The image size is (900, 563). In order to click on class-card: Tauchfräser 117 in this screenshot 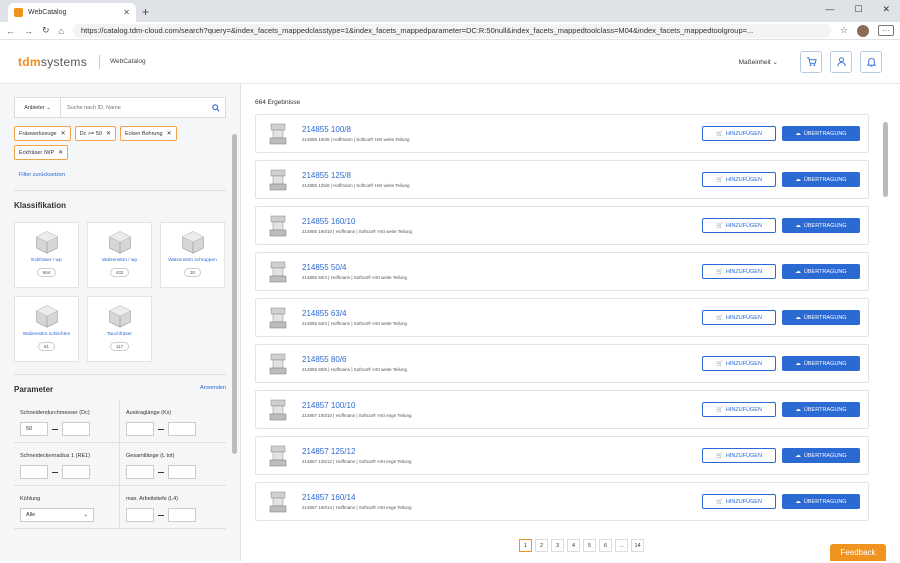, I will do `click(119, 329)`.